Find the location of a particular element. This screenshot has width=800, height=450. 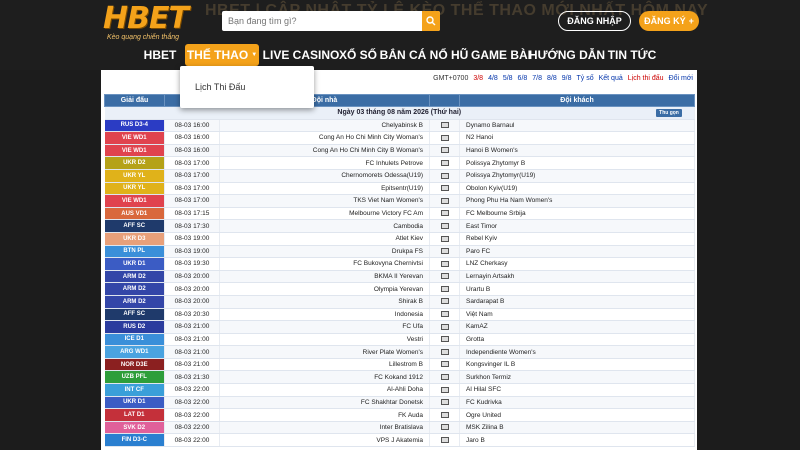

nav-item-card-games: GAME BÀI is located at coordinates (501, 55).